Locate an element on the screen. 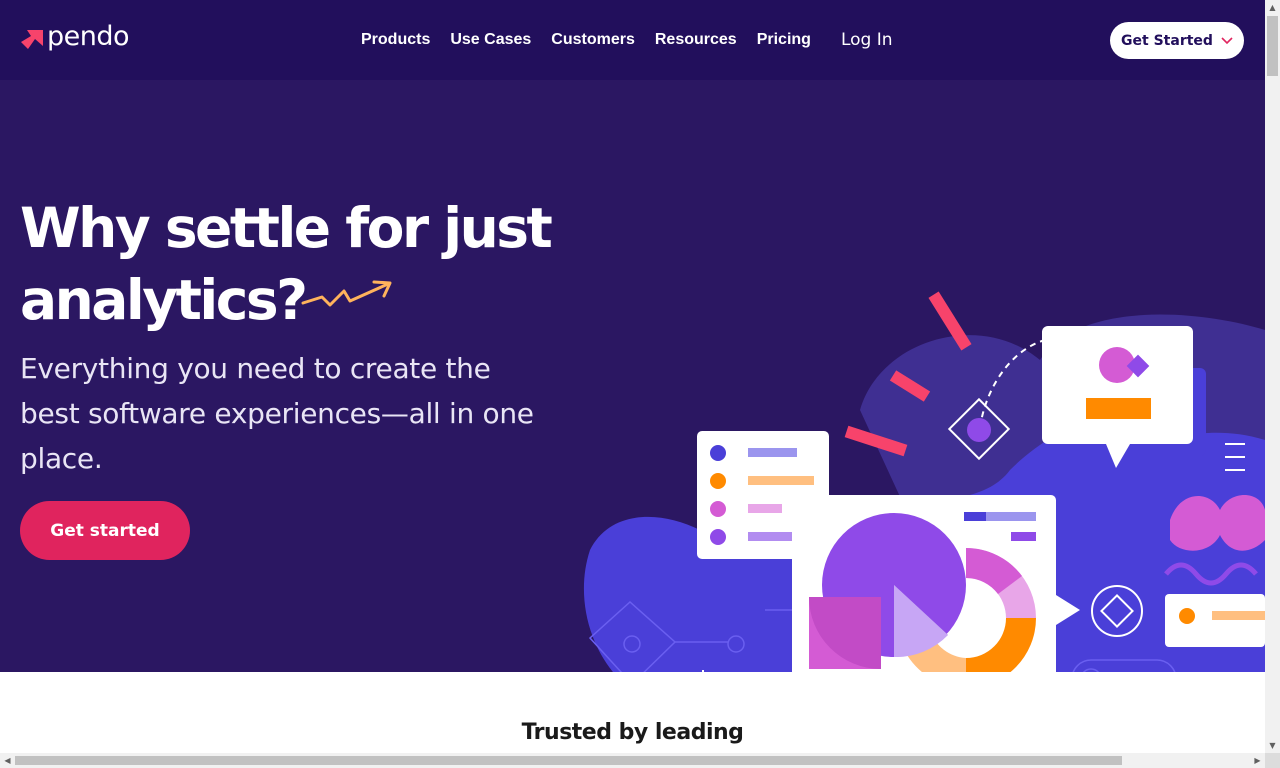  pendo-arrow-logo-icon is located at coordinates (32, 39).